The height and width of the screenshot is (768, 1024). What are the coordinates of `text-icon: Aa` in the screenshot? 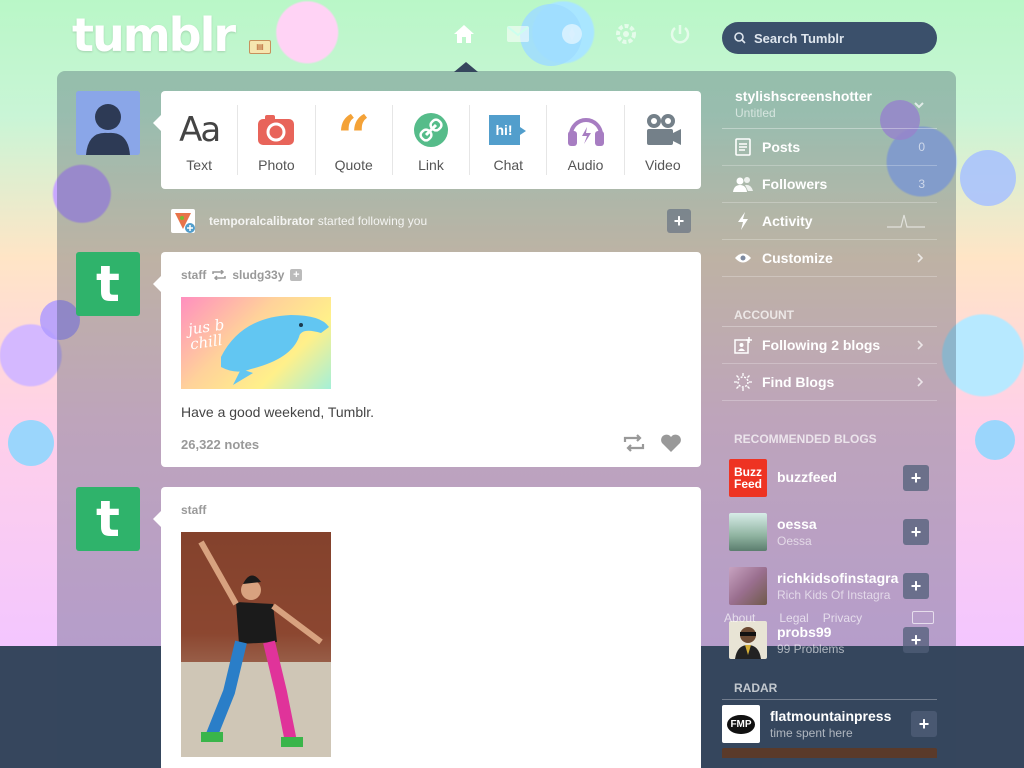 It's located at (200, 130).